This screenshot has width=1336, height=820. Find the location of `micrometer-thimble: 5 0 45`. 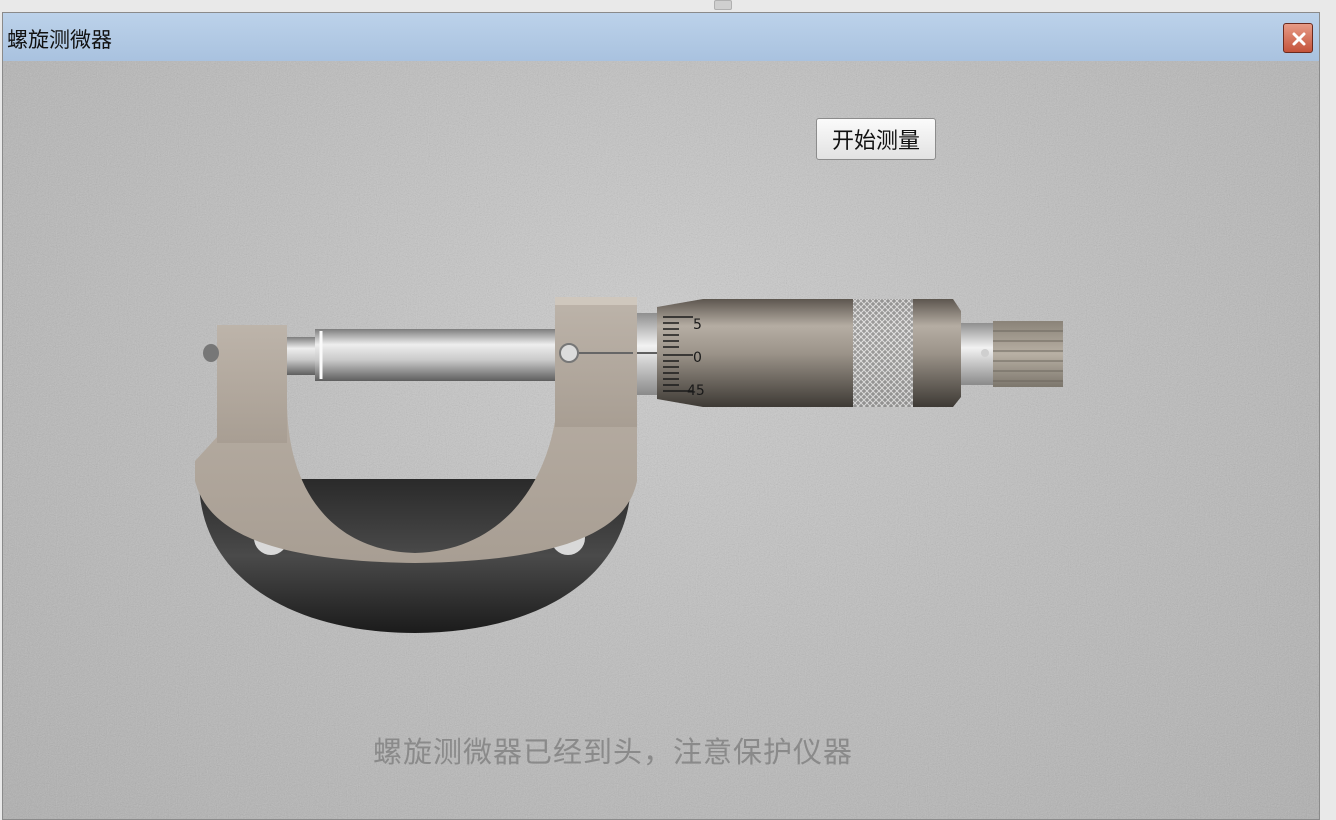

micrometer-thimble: 5 0 45 is located at coordinates (809, 353).